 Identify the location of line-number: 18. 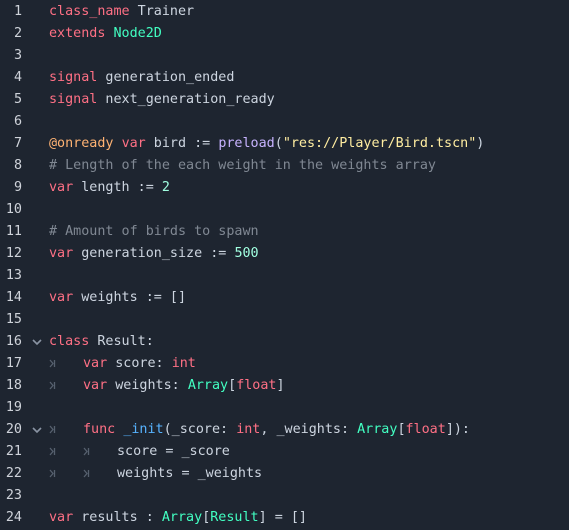
(11, 386).